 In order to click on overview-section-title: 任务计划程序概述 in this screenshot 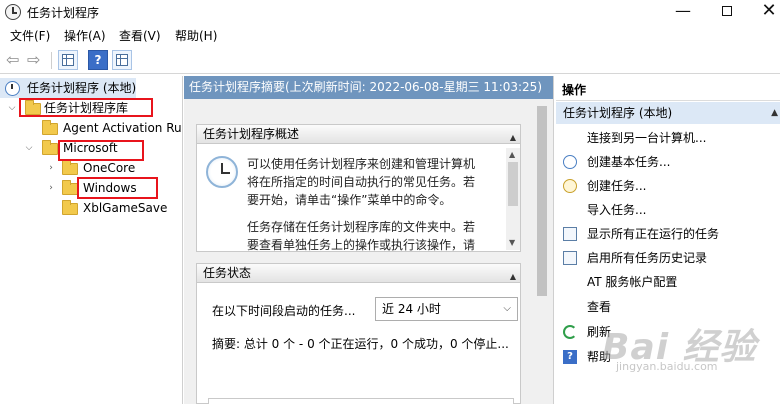, I will do `click(251, 134)`.